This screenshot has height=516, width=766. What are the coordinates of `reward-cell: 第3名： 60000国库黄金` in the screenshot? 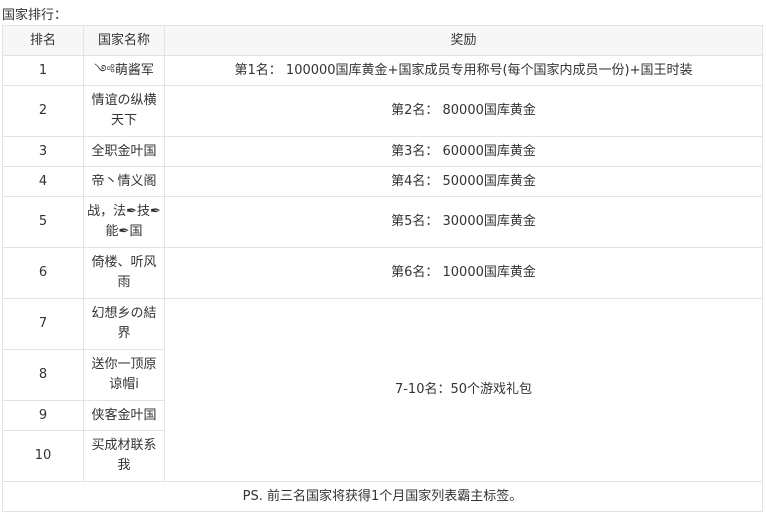 It's located at (463, 151).